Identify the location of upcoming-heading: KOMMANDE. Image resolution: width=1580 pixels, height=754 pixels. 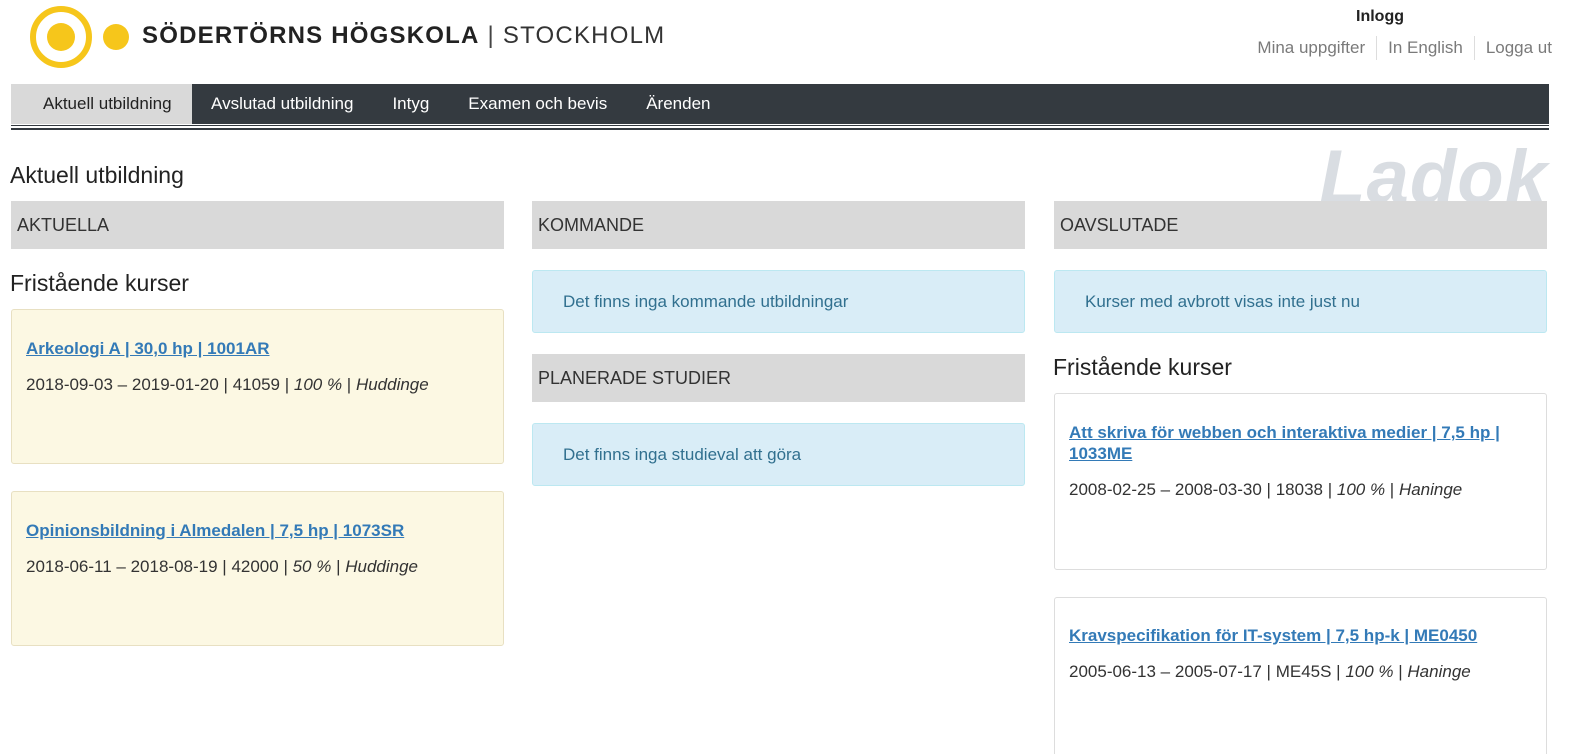
(778, 225).